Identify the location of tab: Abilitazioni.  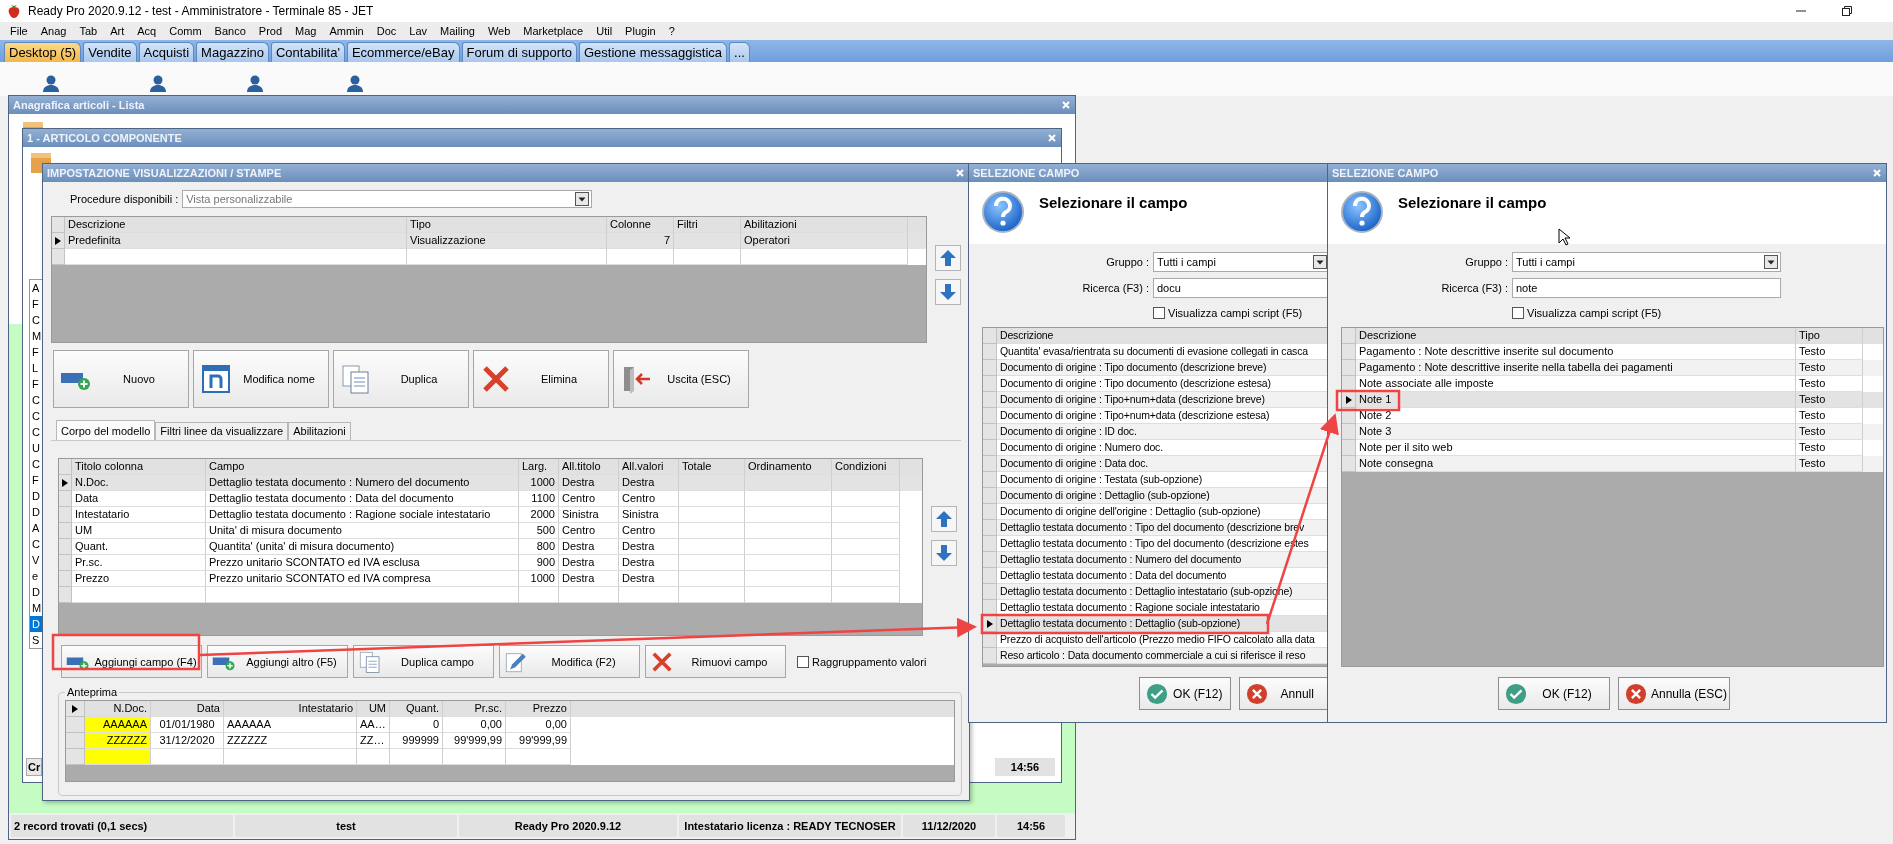
(319, 431).